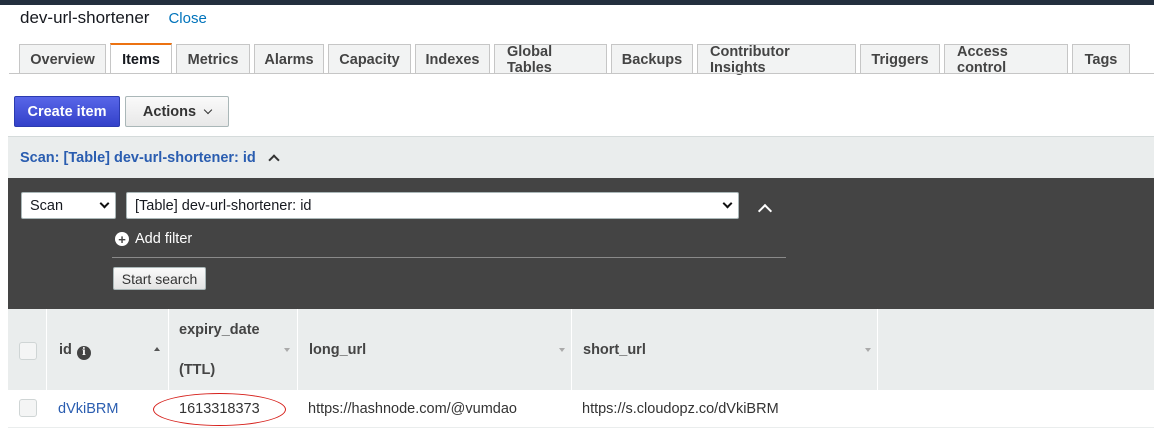 The height and width of the screenshot is (444, 1154). I want to click on tab-indexes: Indexes, so click(452, 59).